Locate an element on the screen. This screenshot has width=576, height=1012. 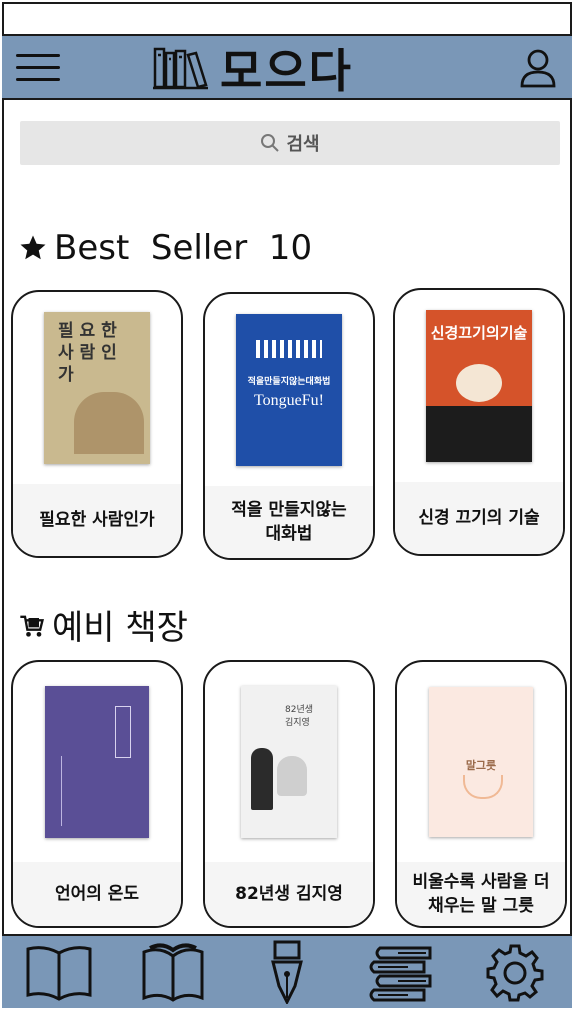
shopping-cart-icon is located at coordinates (32, 626).